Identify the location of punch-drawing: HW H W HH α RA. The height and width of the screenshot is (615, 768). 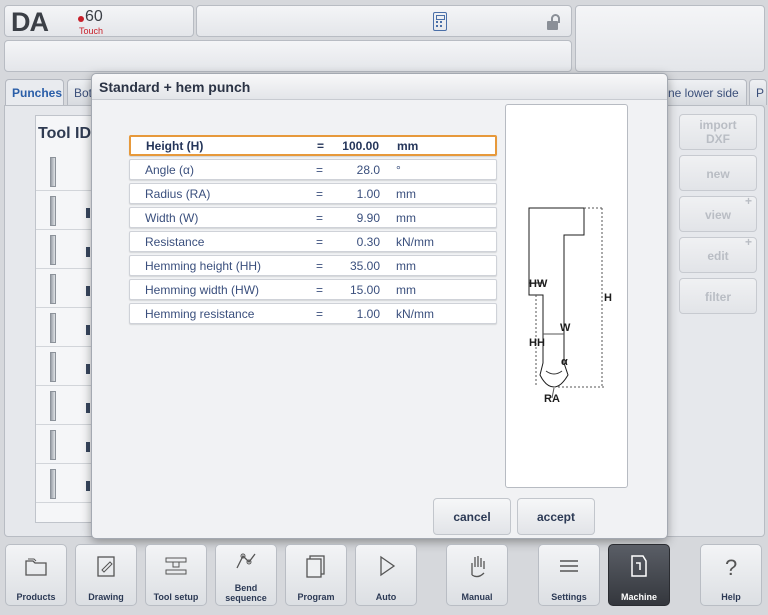
(566, 296).